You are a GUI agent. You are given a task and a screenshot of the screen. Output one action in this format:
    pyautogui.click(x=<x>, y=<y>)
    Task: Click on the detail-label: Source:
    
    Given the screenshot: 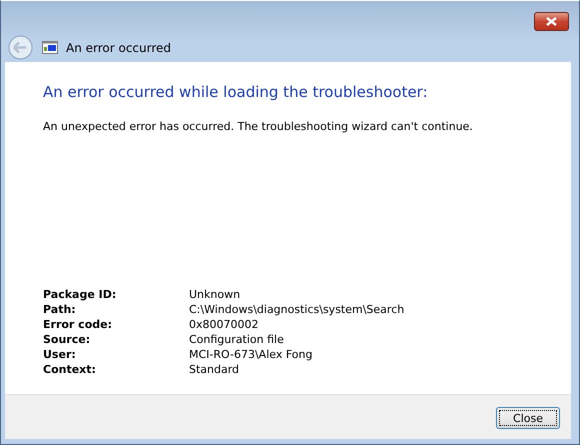 What is the action you would take?
    pyautogui.click(x=67, y=339)
    